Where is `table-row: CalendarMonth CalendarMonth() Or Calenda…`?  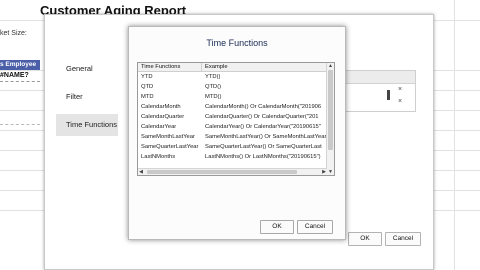 table-row: CalendarMonth CalendarMonth() Or Calenda… is located at coordinates (232, 108).